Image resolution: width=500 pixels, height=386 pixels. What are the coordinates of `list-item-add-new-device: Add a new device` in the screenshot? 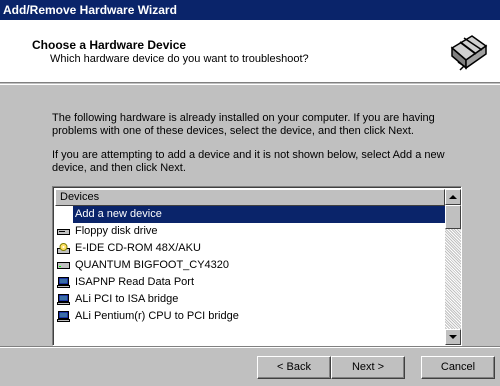 It's located at (250, 214).